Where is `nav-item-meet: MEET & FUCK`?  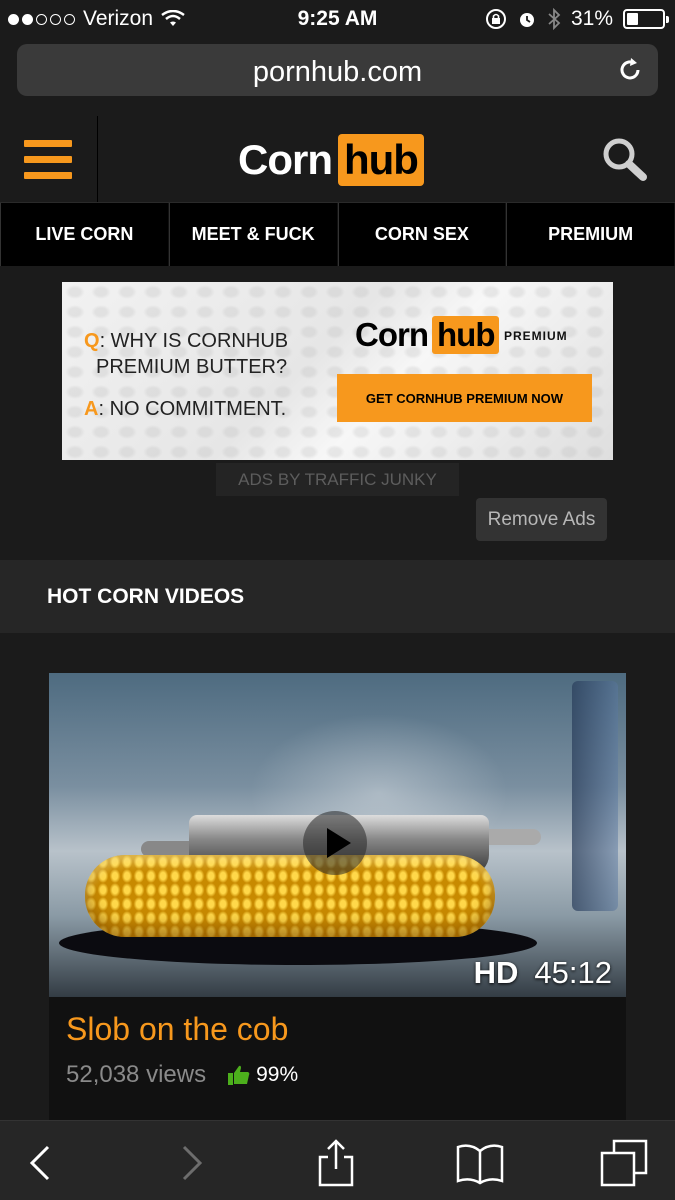
nav-item-meet: MEET & FUCK is located at coordinates (253, 234).